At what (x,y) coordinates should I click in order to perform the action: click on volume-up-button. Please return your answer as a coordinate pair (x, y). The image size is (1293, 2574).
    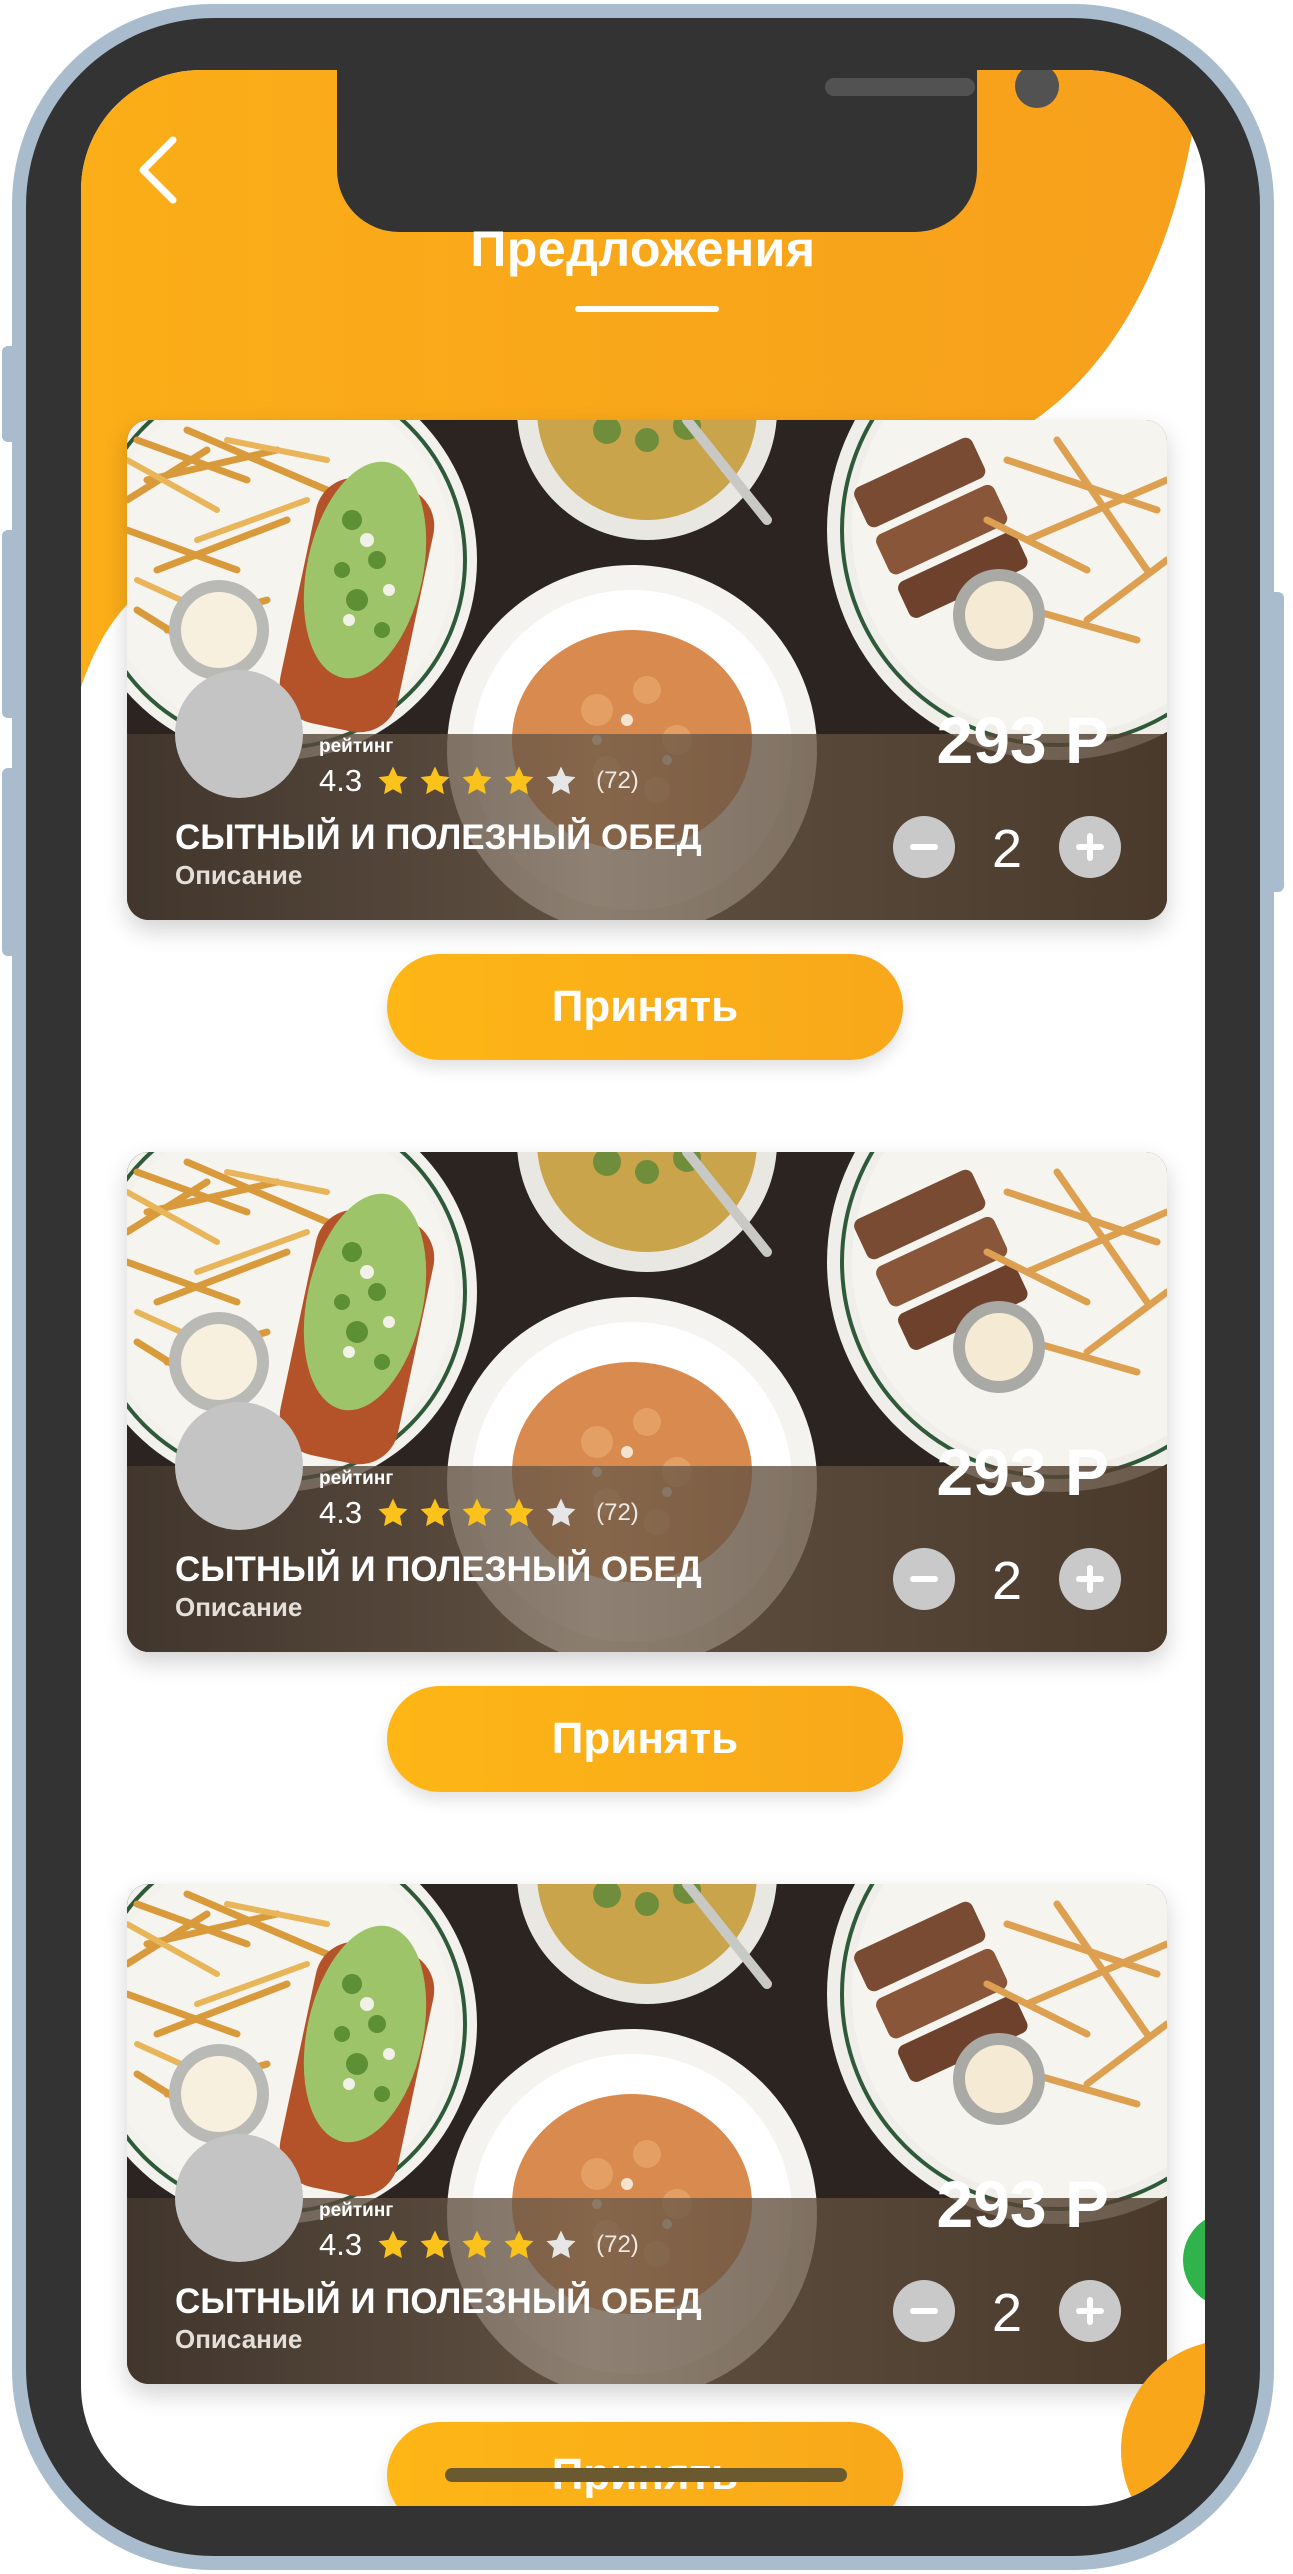
    Looking at the image, I should click on (10, 624).